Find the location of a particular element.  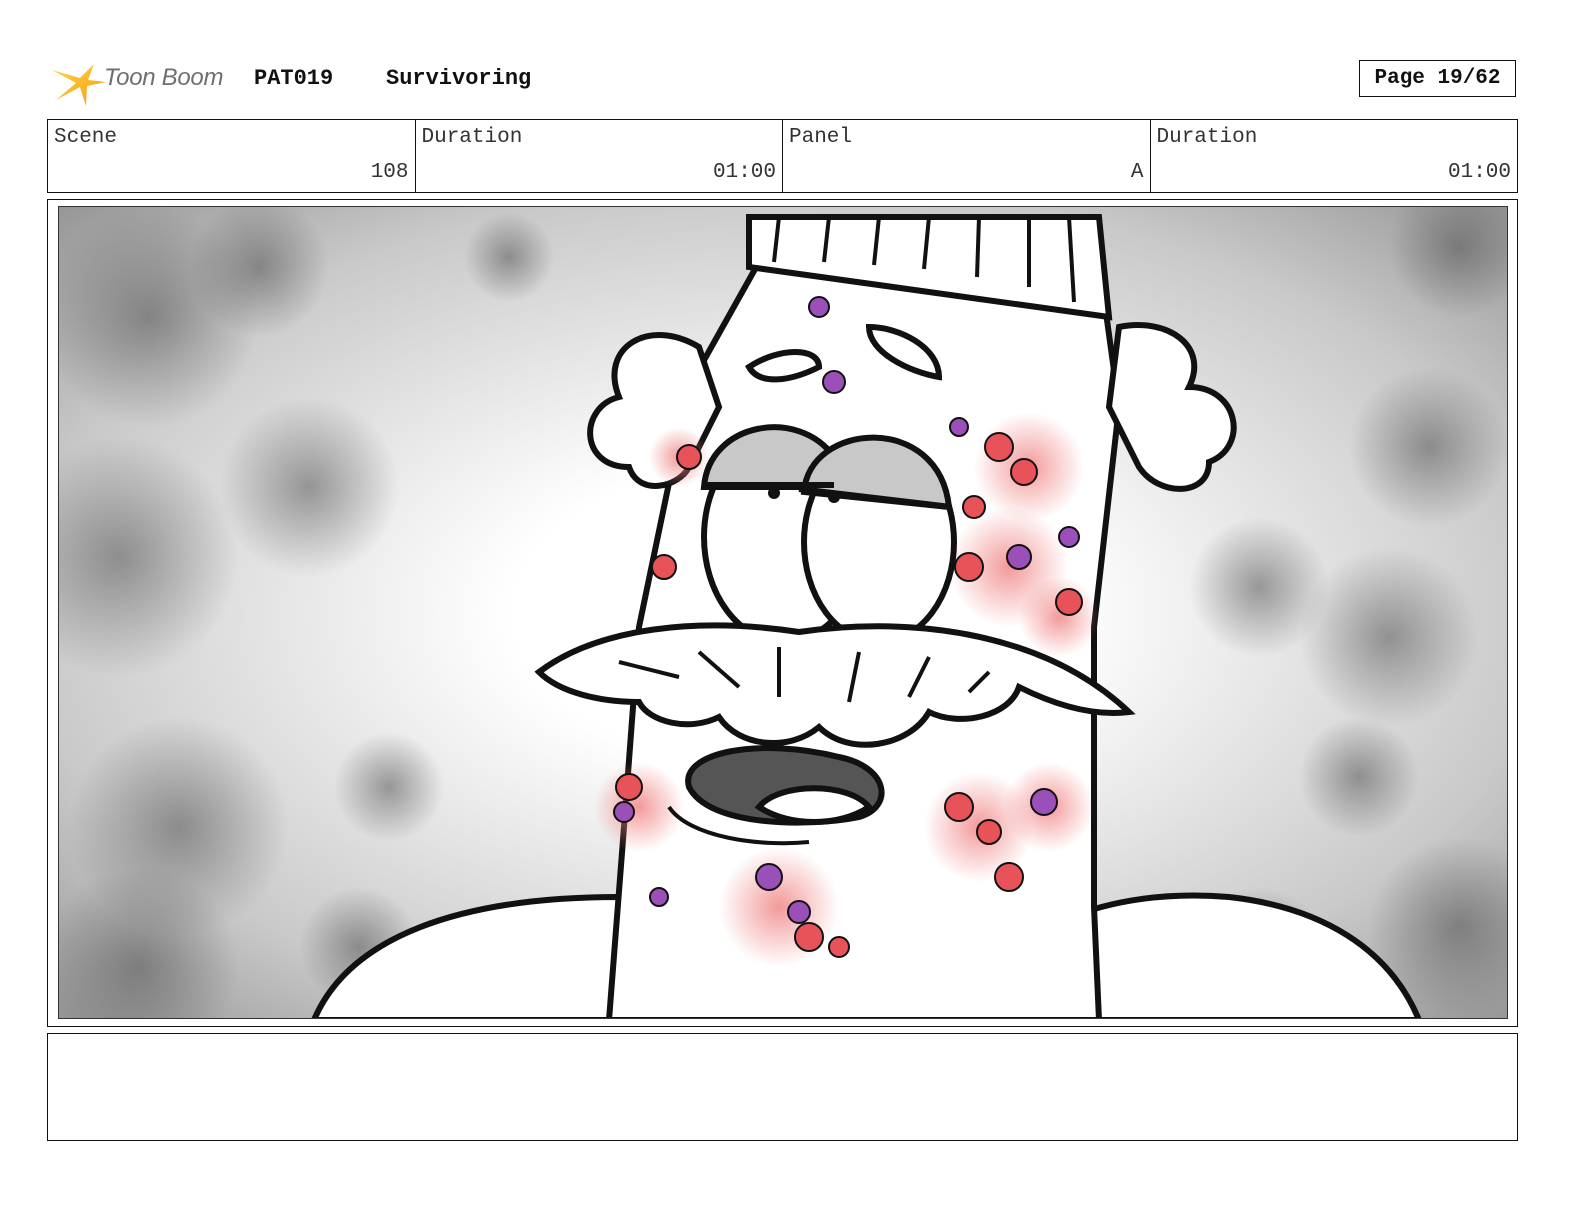

scene-cell: Scene 108 is located at coordinates (232, 156).